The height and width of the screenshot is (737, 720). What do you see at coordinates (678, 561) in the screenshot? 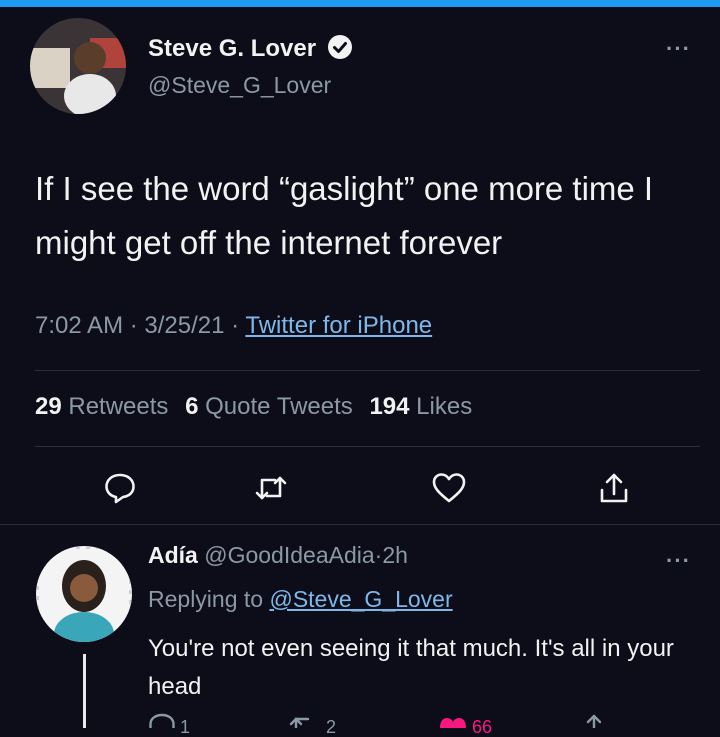
I see `reply-more-options-icon: ···` at bounding box center [678, 561].